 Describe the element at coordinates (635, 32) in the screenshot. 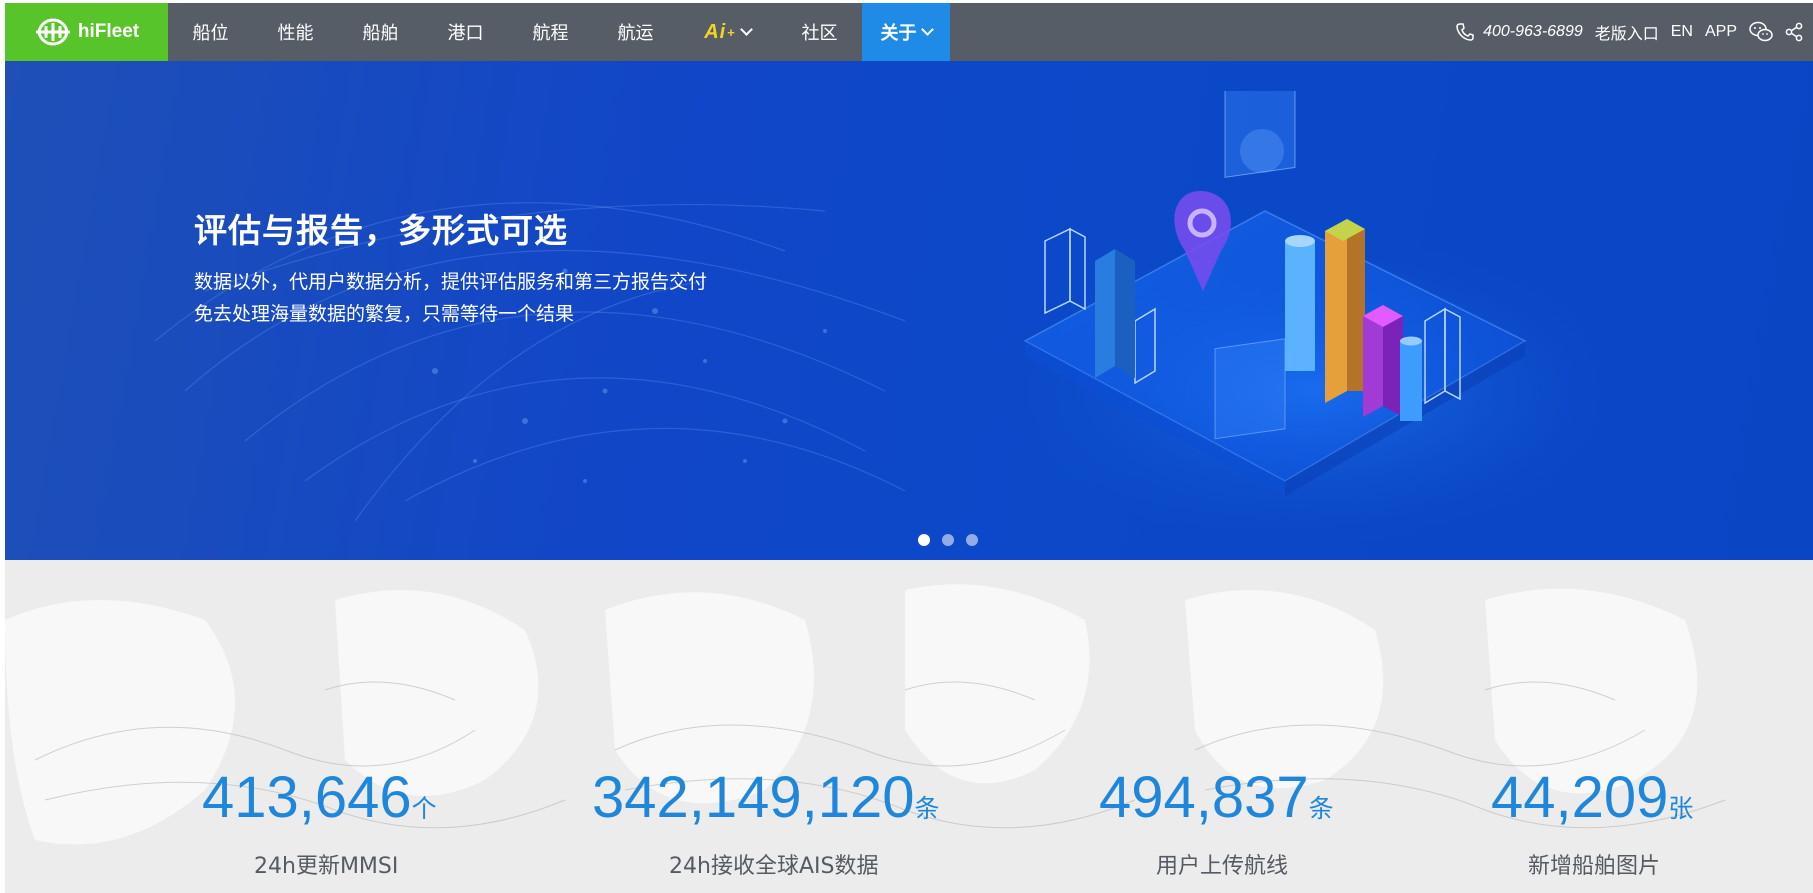

I see `nav-item-shipping: 航运` at that location.